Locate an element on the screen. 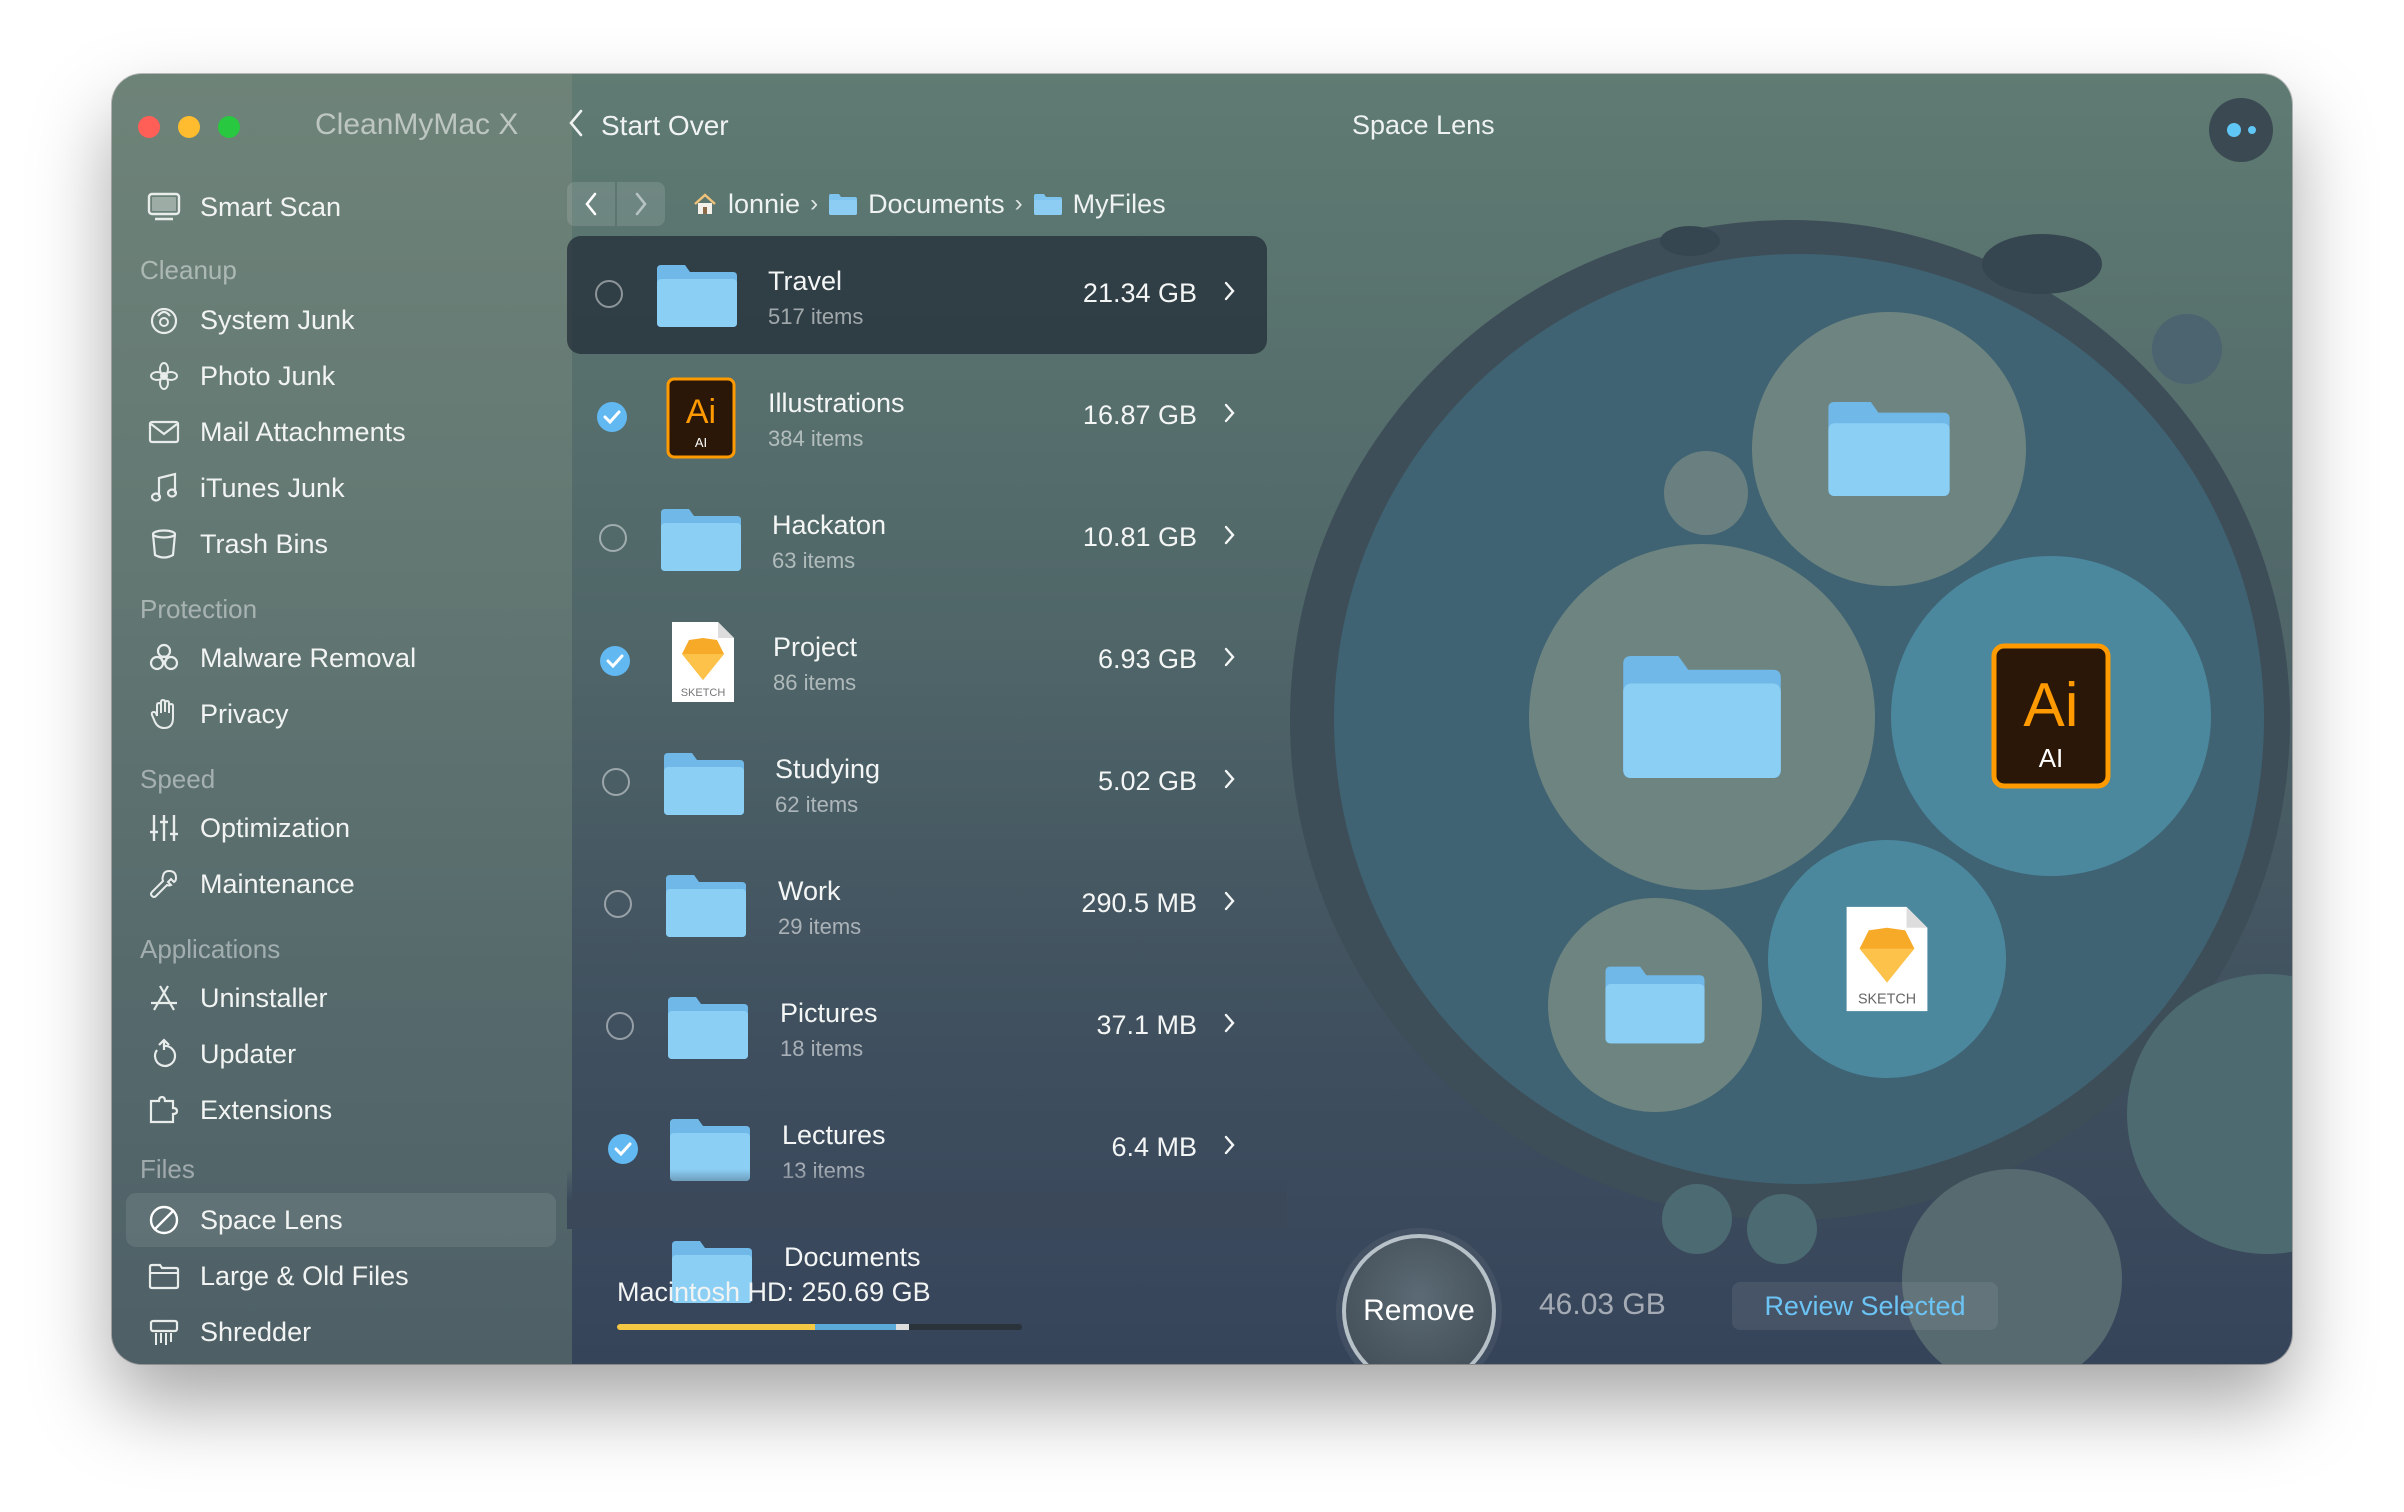 The height and width of the screenshot is (1512, 2404). disk-usage: Macintosh HD: 250.69 GB is located at coordinates (774, 1292).